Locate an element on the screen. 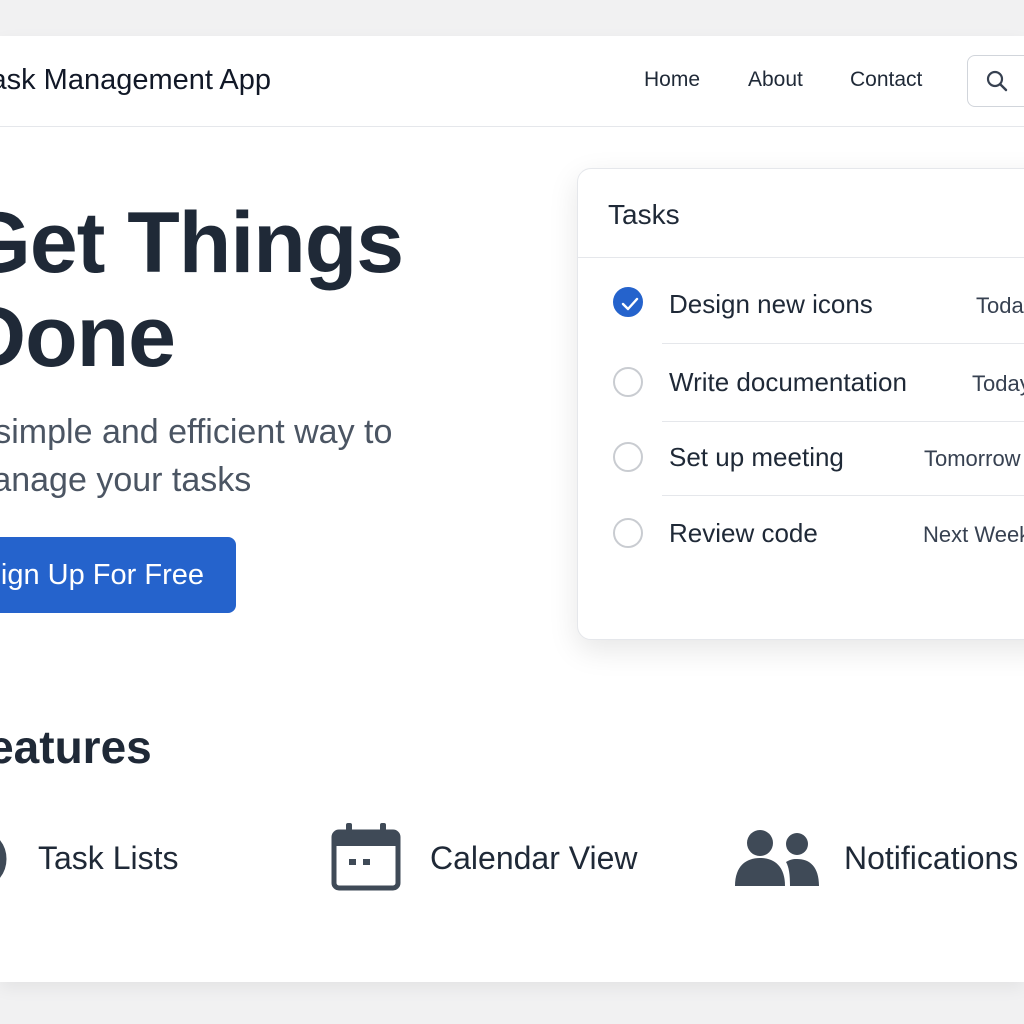 This screenshot has height=1024, width=1024. task-row: Write documentation Today is located at coordinates (801, 383).